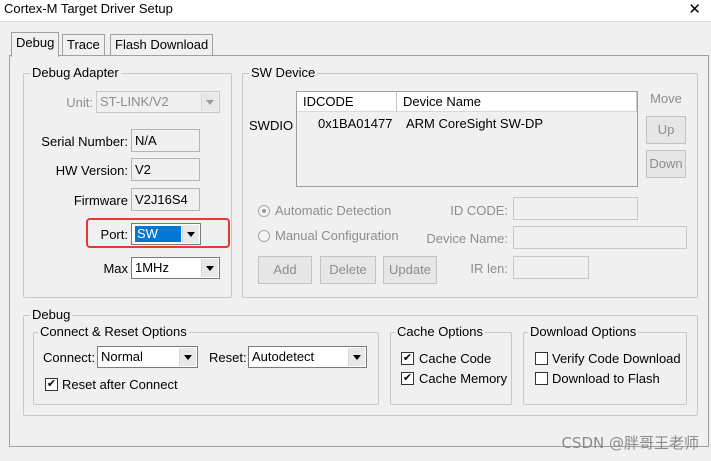 This screenshot has width=711, height=461. What do you see at coordinates (264, 236) in the screenshot?
I see `manual-configuration-radio` at bounding box center [264, 236].